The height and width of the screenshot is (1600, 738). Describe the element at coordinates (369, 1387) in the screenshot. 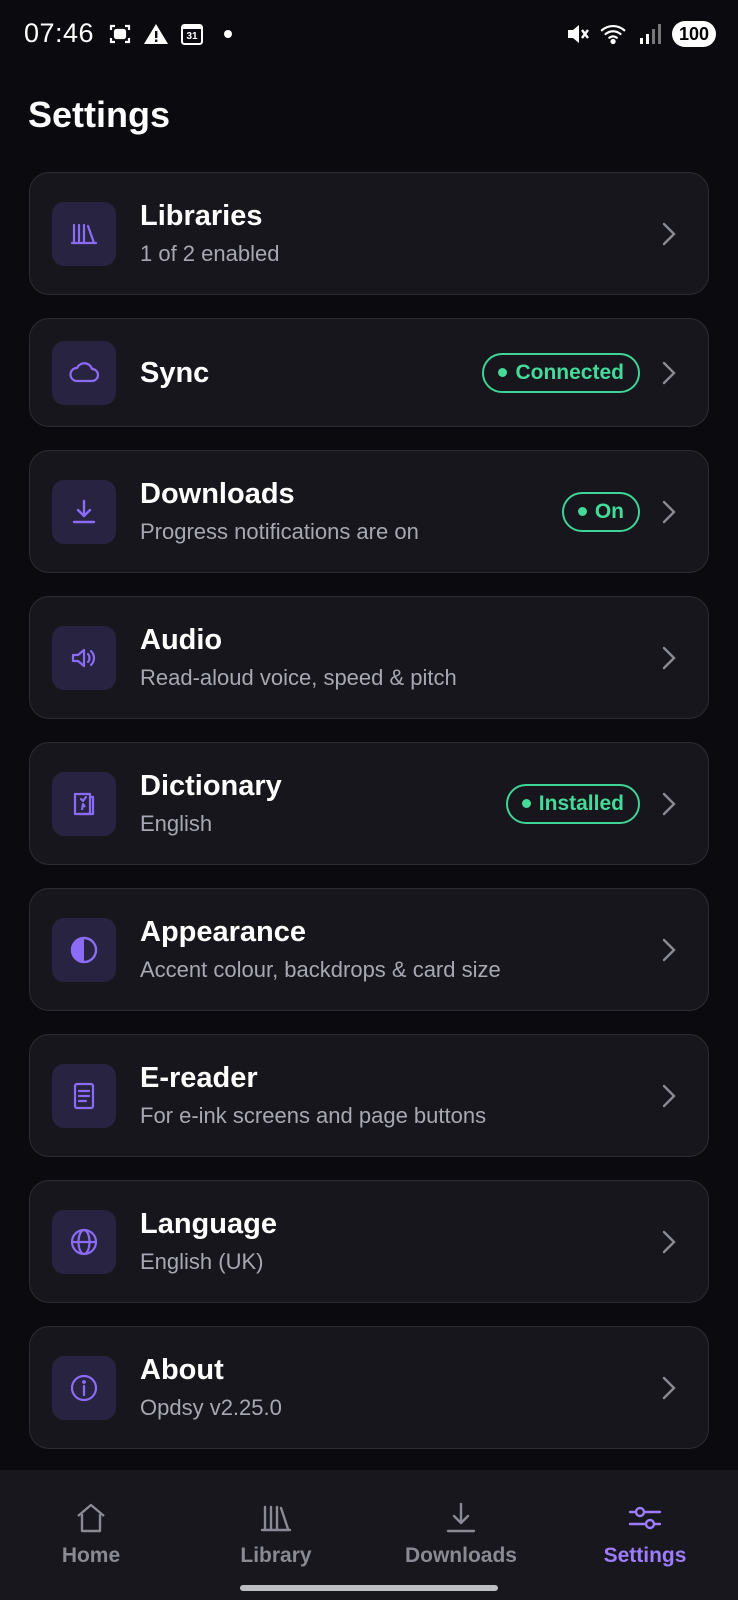

I see `settings-item-about: About Opdsy v2.25.0` at that location.